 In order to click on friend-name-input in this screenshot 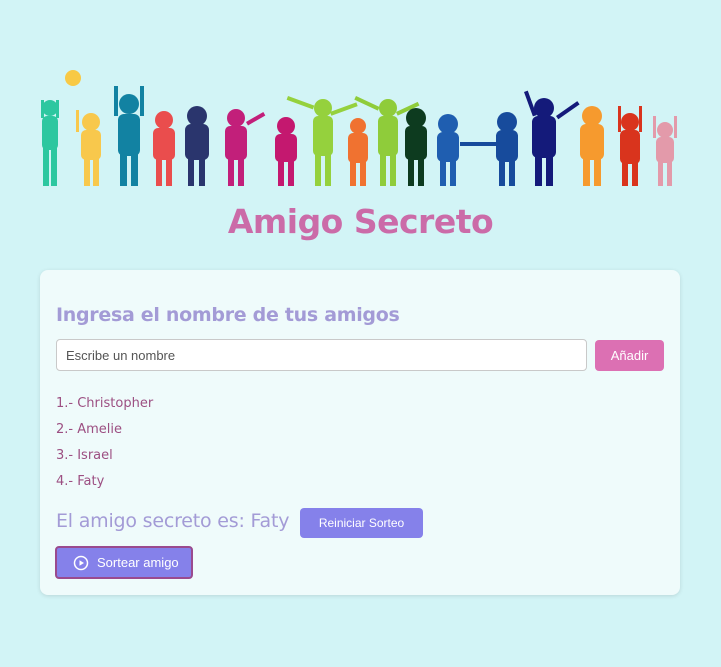, I will do `click(321, 355)`.